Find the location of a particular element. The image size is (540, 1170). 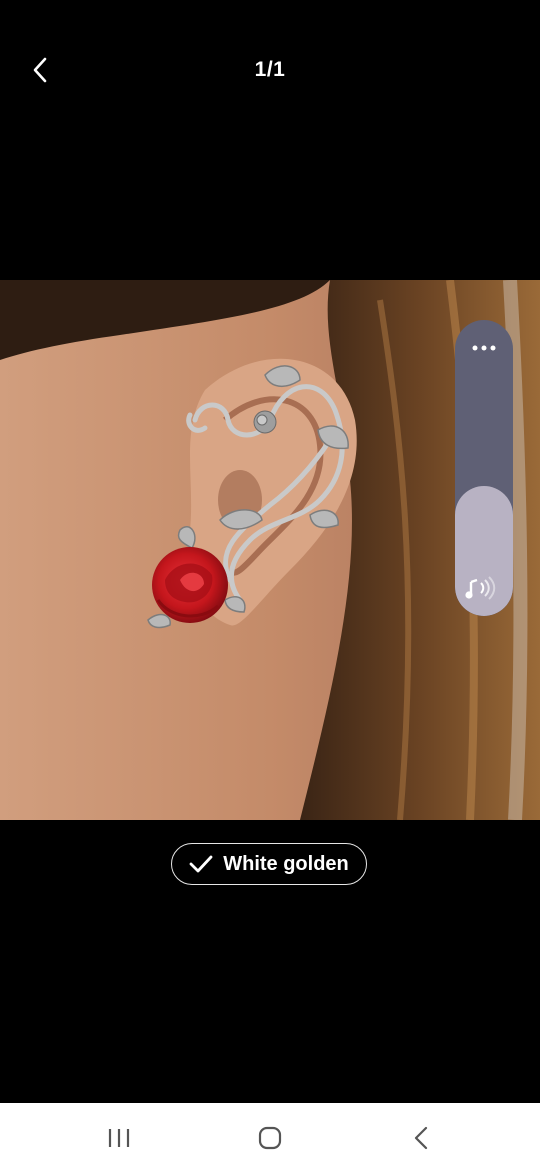

music-volume-icon is located at coordinates (480, 588).